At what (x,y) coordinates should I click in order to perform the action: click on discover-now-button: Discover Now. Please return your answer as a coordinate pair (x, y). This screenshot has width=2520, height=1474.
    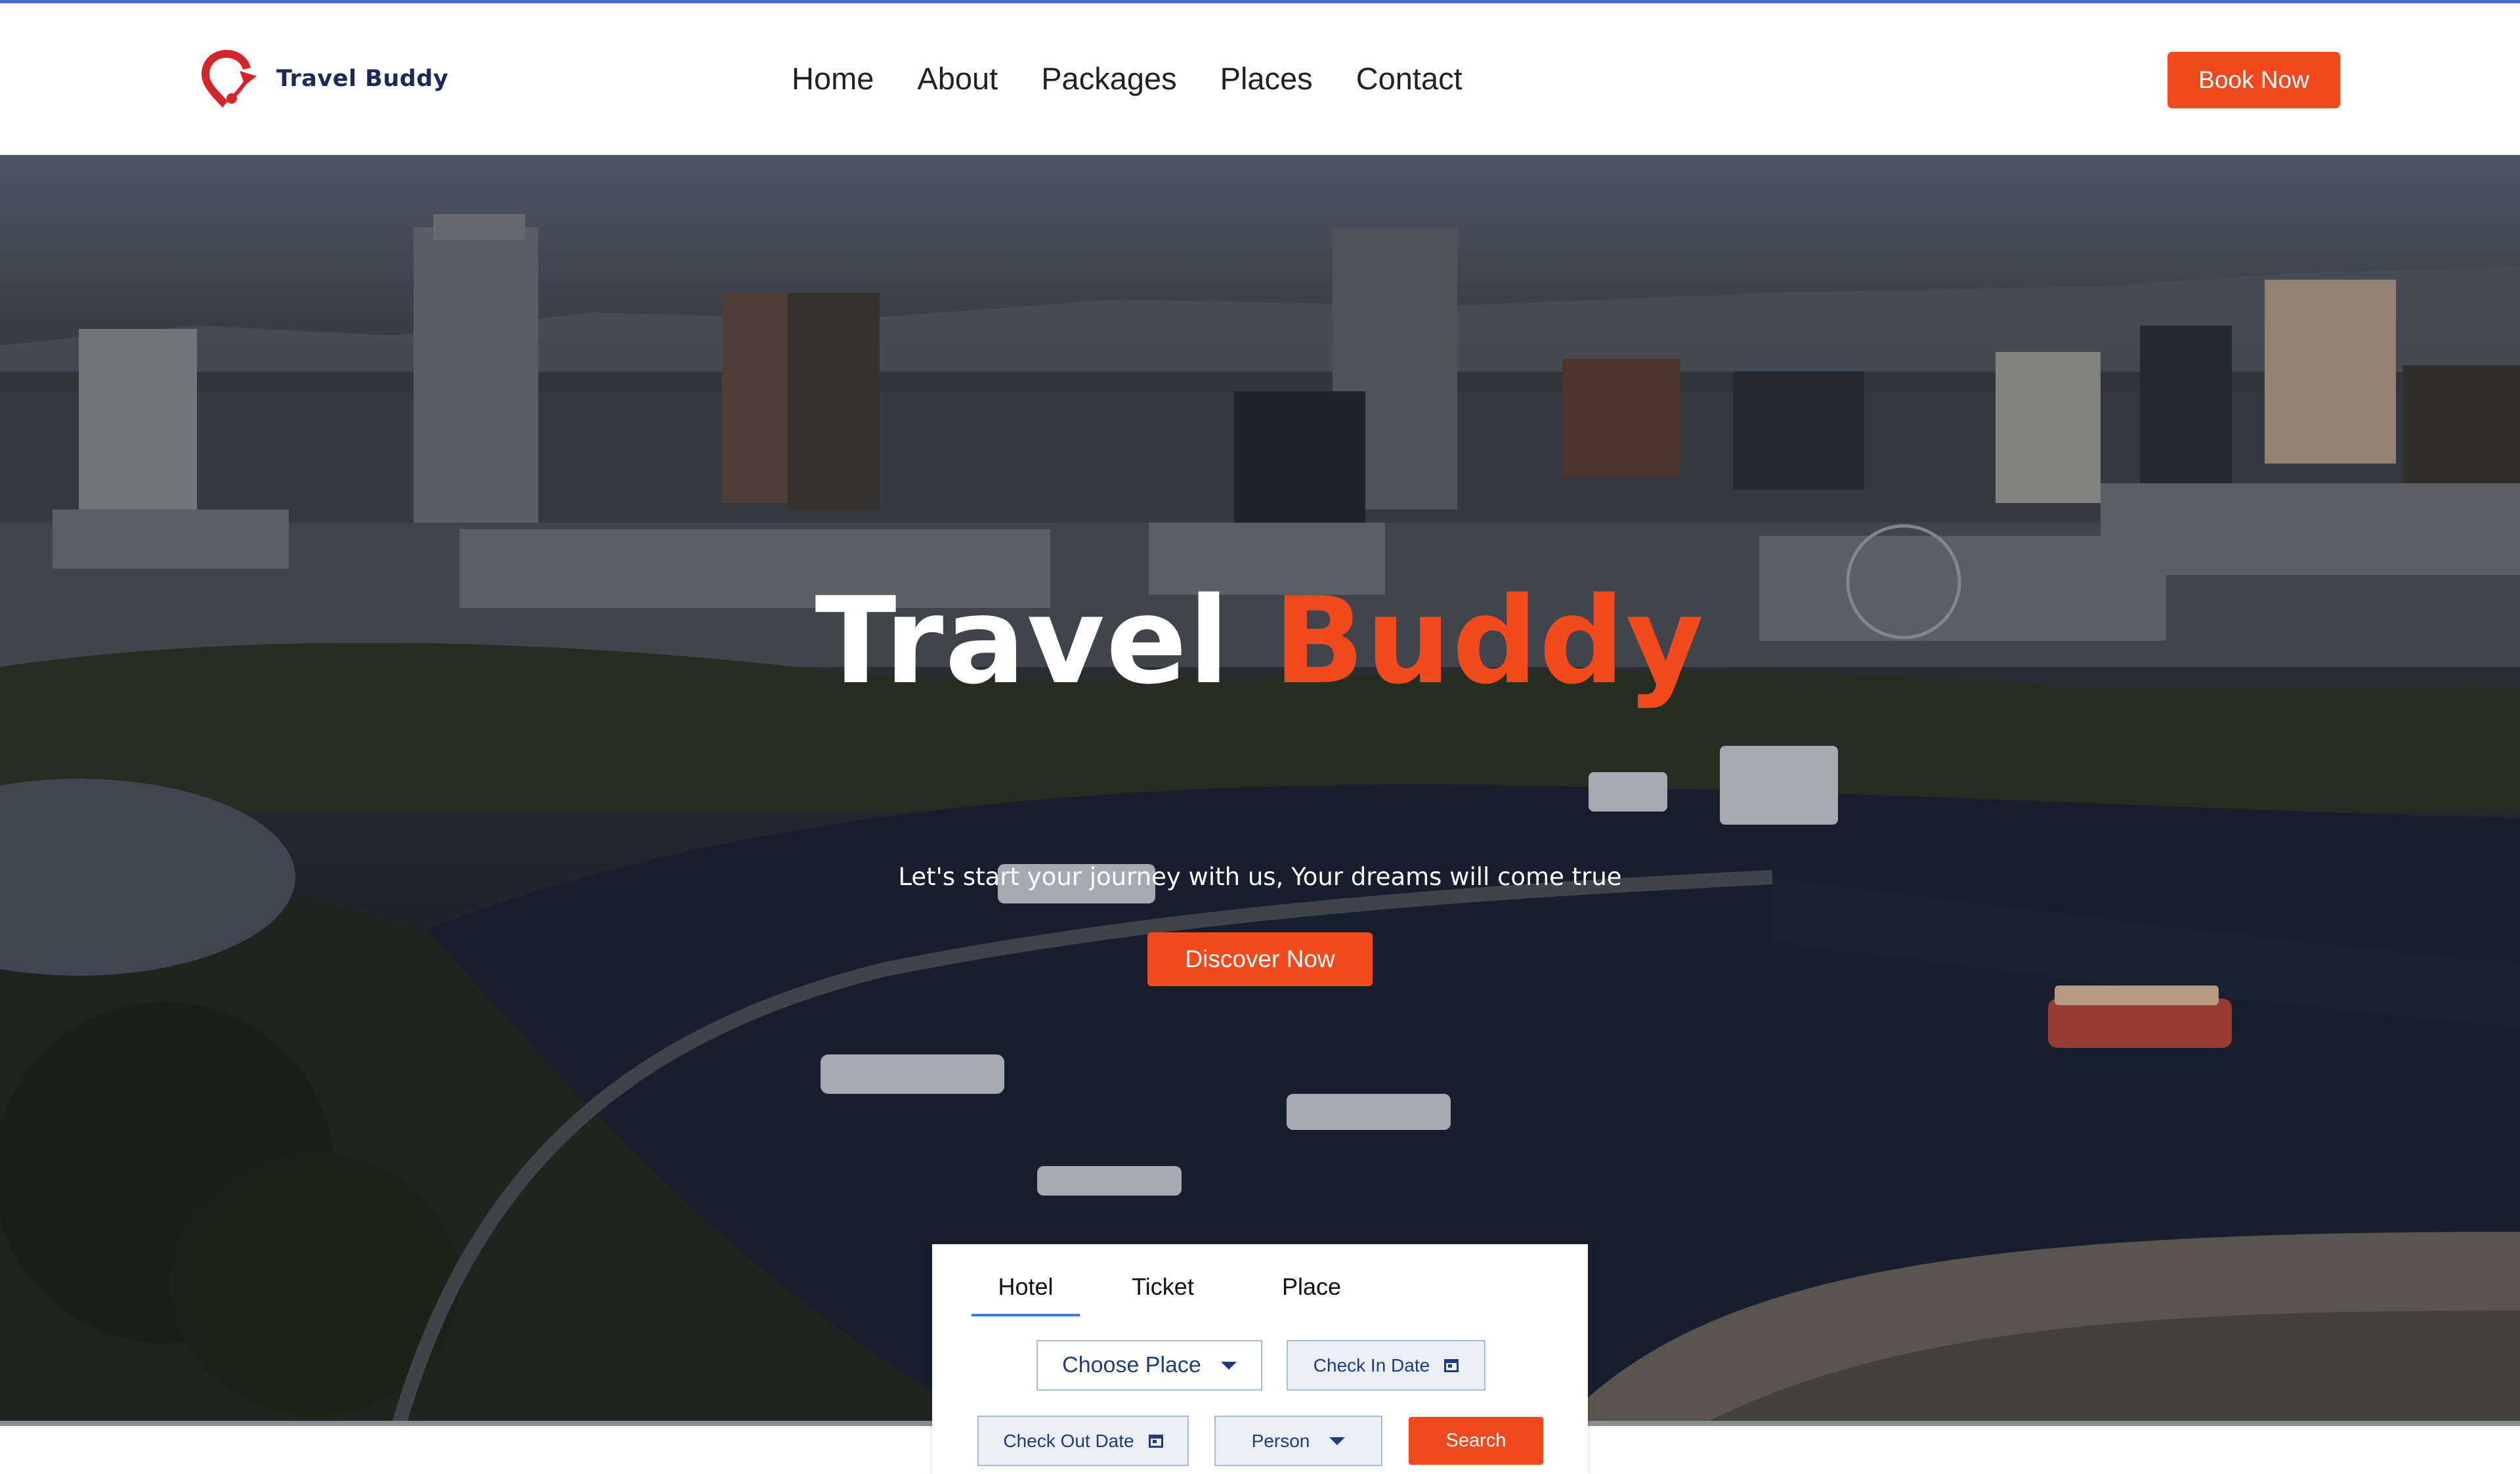
    Looking at the image, I should click on (1260, 959).